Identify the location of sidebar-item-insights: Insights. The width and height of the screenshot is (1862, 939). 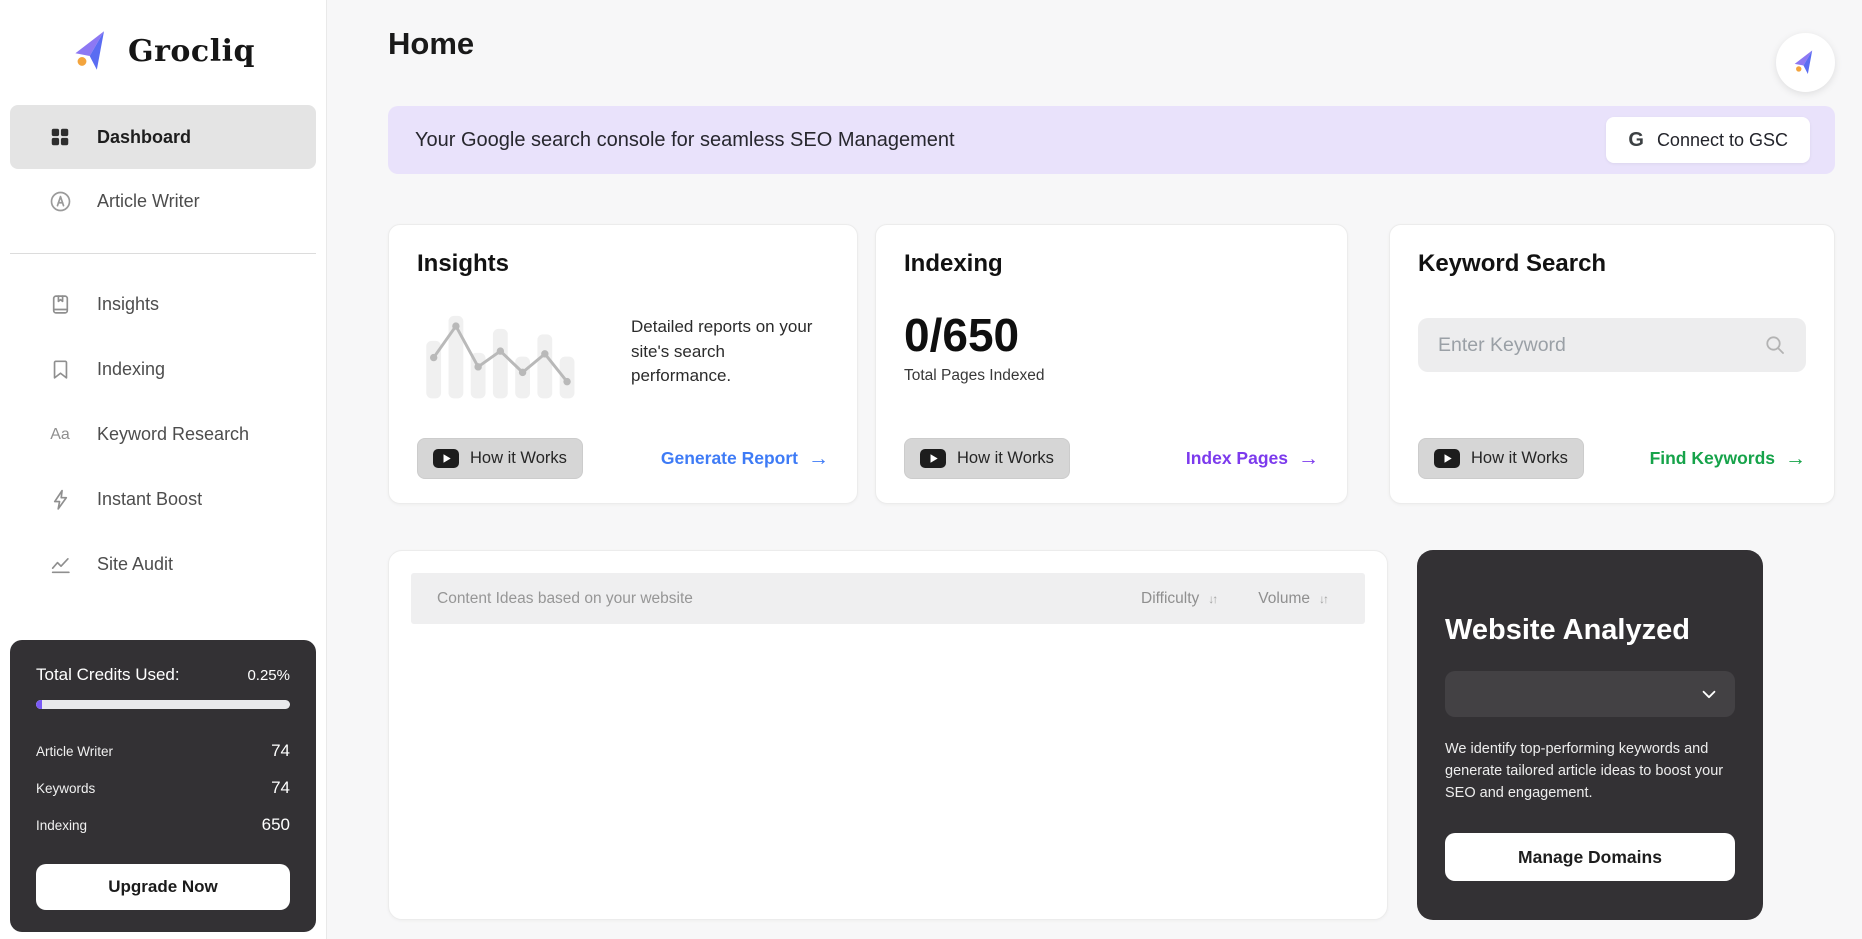
(163, 304).